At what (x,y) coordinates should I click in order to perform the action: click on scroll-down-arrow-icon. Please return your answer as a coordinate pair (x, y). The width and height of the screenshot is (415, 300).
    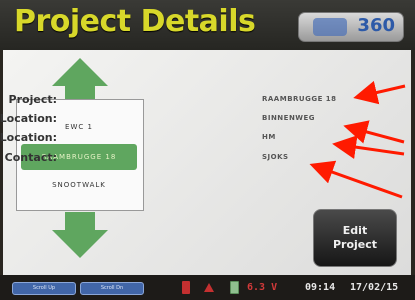
    Looking at the image, I should click on (80, 244).